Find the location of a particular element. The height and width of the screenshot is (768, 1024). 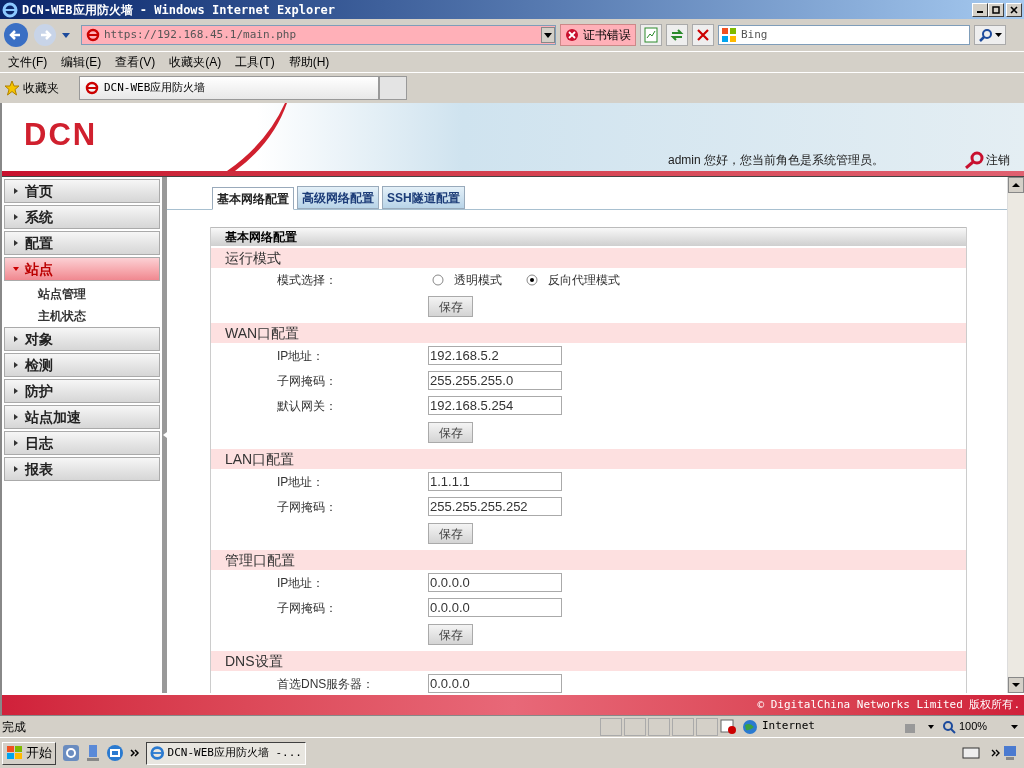

favorites-button: 收藏夹 is located at coordinates (31, 88).